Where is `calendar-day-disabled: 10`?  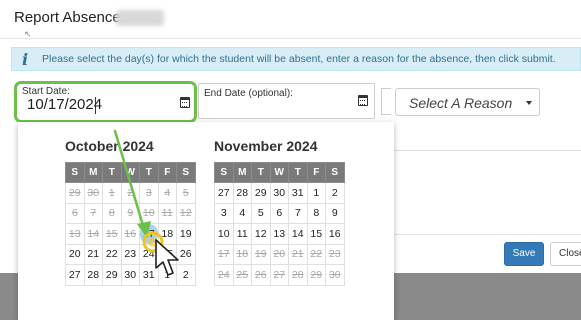
calendar-day-disabled: 10 is located at coordinates (149, 213).